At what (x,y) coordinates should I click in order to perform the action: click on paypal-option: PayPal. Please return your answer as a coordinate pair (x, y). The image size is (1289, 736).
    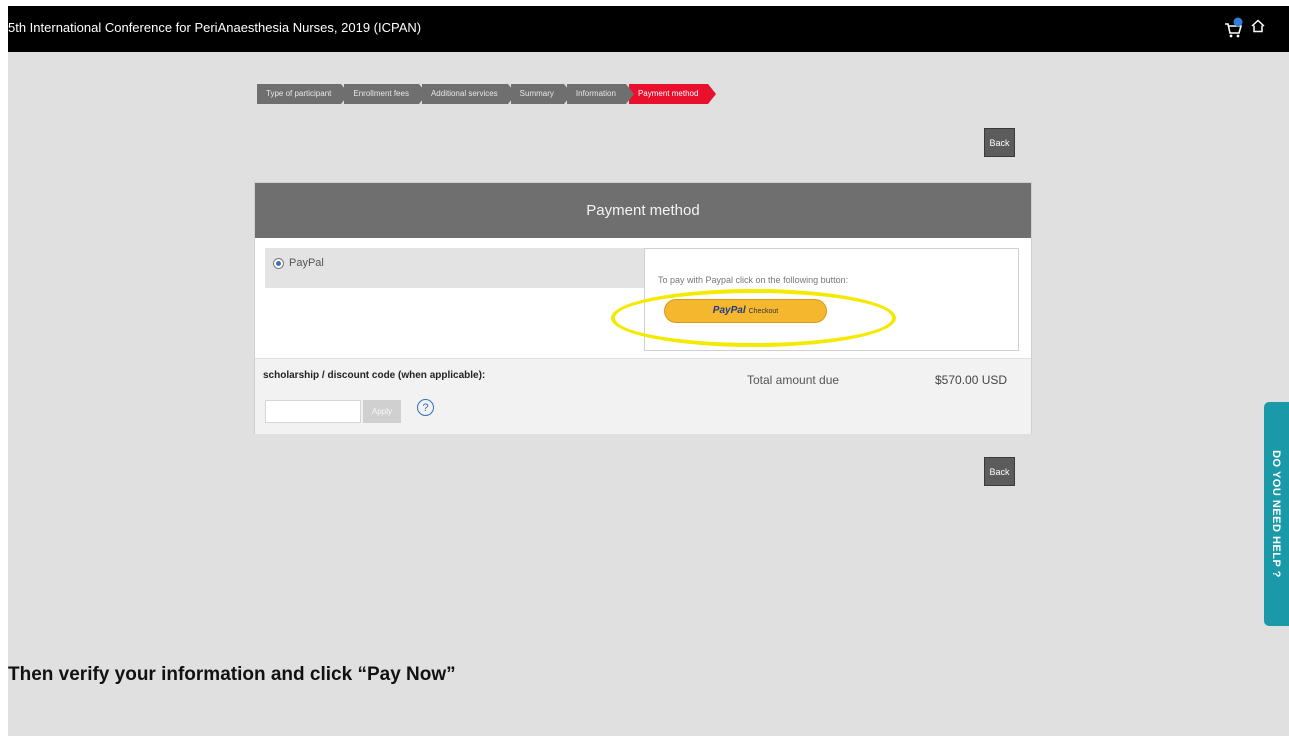
    Looking at the image, I should click on (455, 268).